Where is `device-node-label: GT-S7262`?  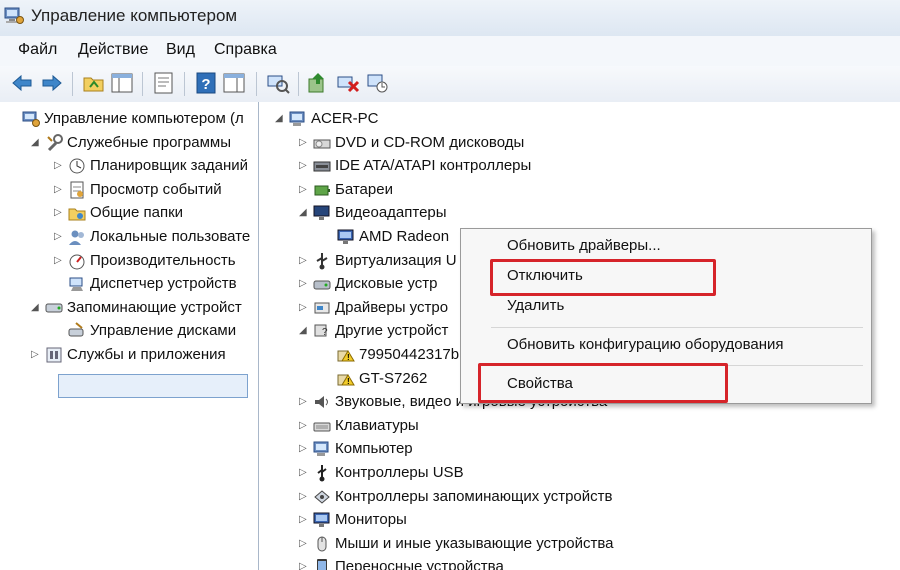 device-node-label: GT-S7262 is located at coordinates (393, 378).